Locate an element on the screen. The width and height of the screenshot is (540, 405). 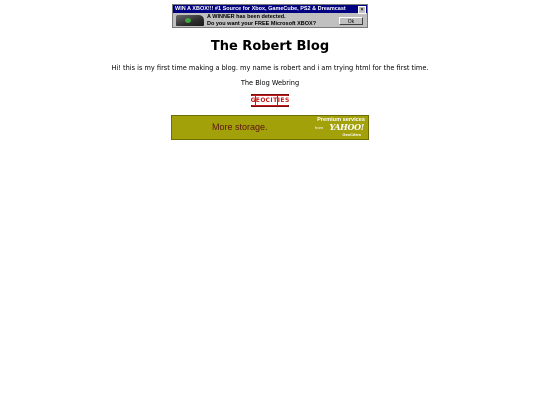
logo-letter: T is located at coordinates (275, 100).